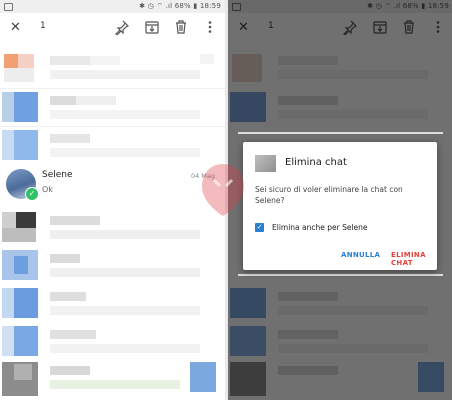 The width and height of the screenshot is (452, 400). What do you see at coordinates (181, 27) in the screenshot?
I see `trash-icon` at bounding box center [181, 27].